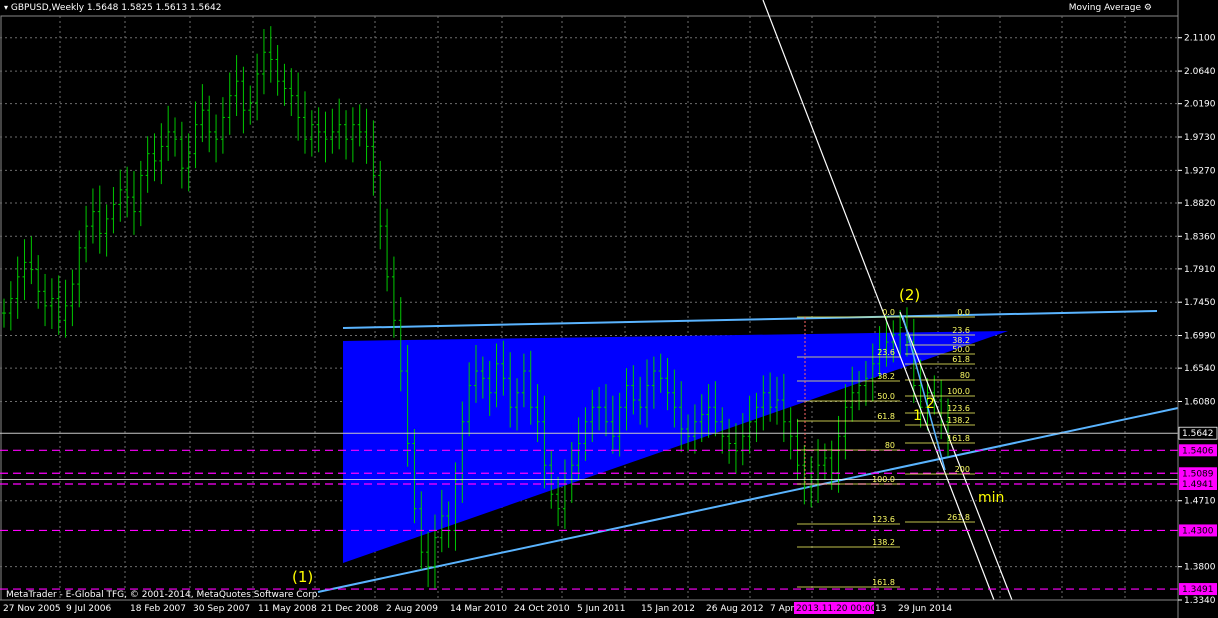 The image size is (1218, 618). I want to click on fib-level-label: 0.0, so click(888, 312).